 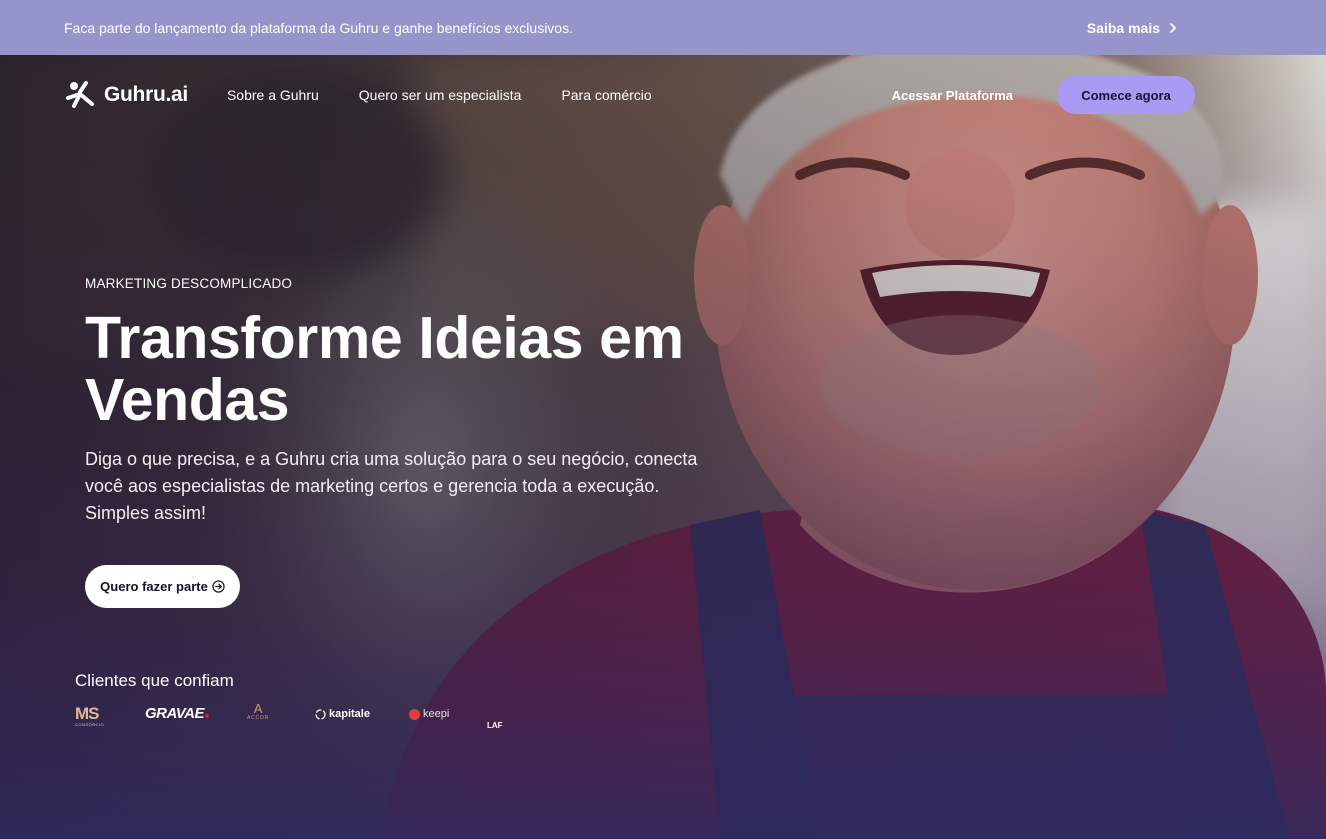 I want to click on nav-link-especialista: Quero ser um especialista, so click(x=440, y=95).